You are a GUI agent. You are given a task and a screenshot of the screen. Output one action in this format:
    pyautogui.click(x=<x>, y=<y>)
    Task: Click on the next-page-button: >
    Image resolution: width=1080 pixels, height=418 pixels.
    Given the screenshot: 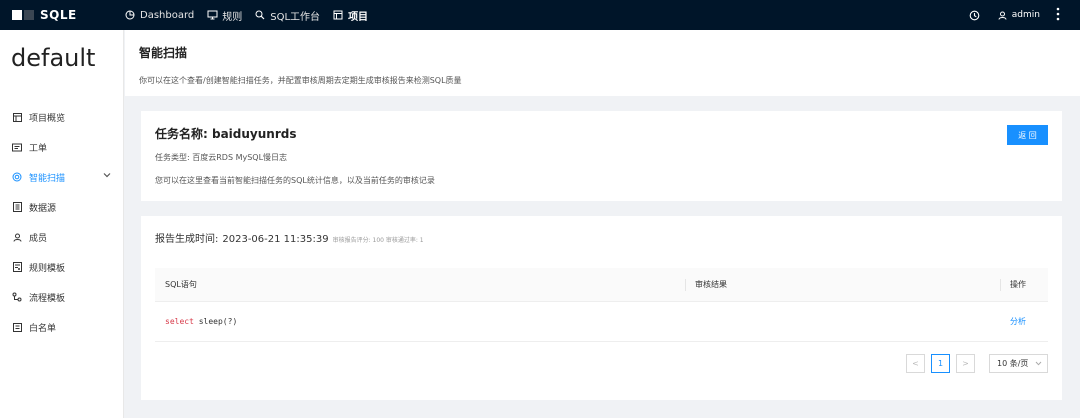 What is the action you would take?
    pyautogui.click(x=965, y=363)
    